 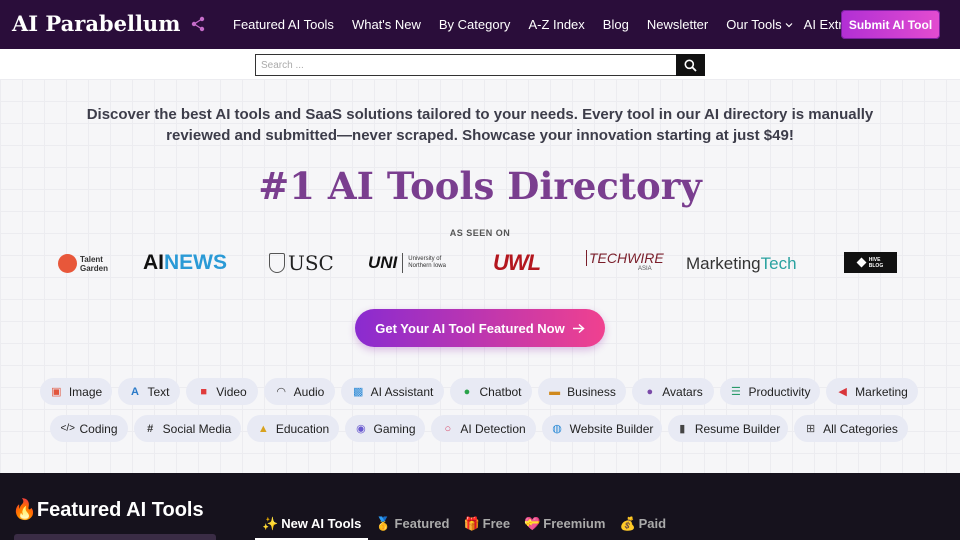 What do you see at coordinates (652, 523) in the screenshot?
I see `tab-label: Paid` at bounding box center [652, 523].